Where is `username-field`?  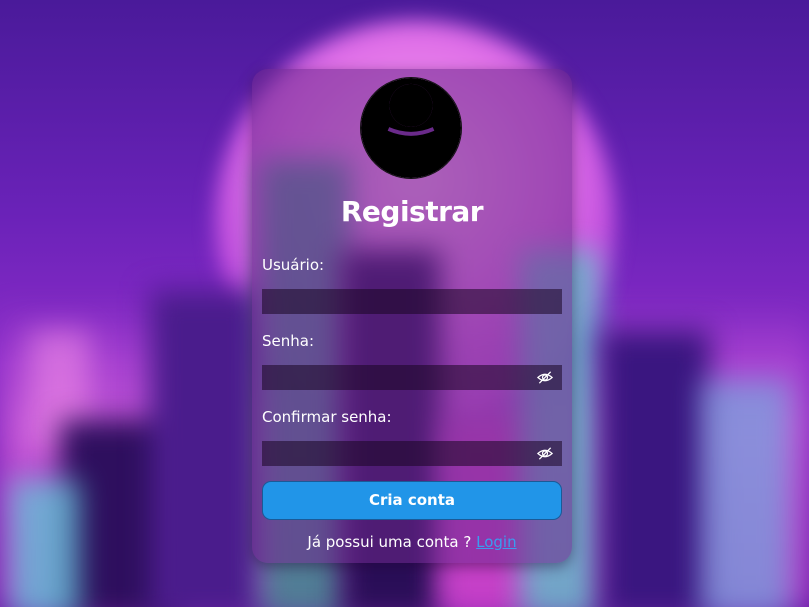 username-field is located at coordinates (412, 301).